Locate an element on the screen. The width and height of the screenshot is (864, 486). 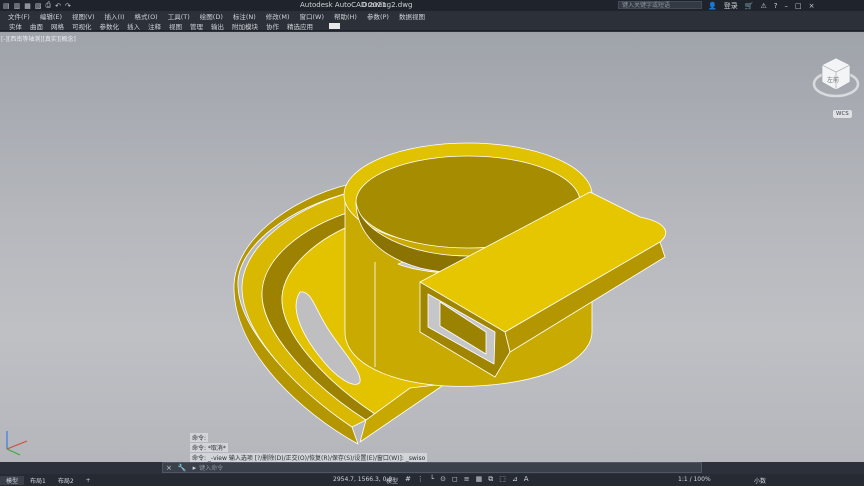
command-history-line-2: 命令: *取消* is located at coordinates (209, 447).